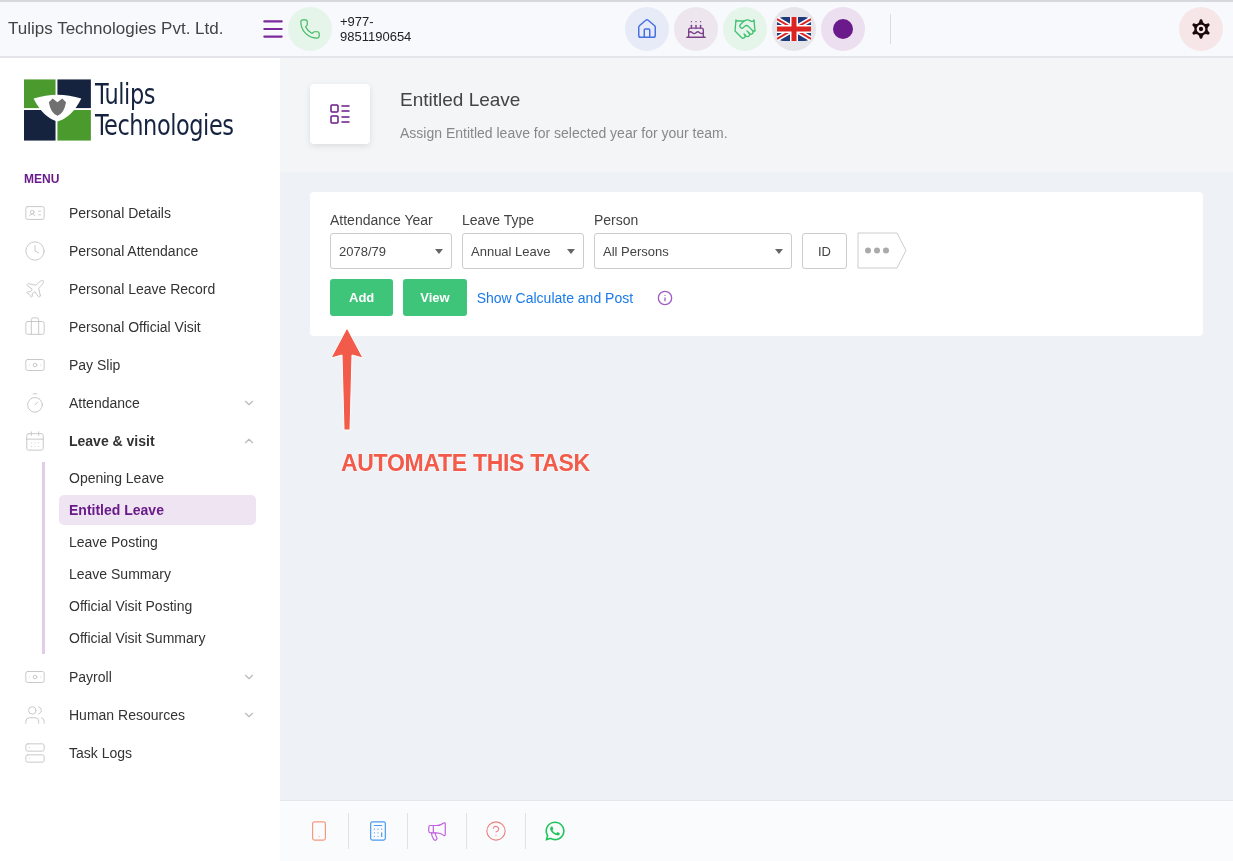  I want to click on more-button, so click(882, 250).